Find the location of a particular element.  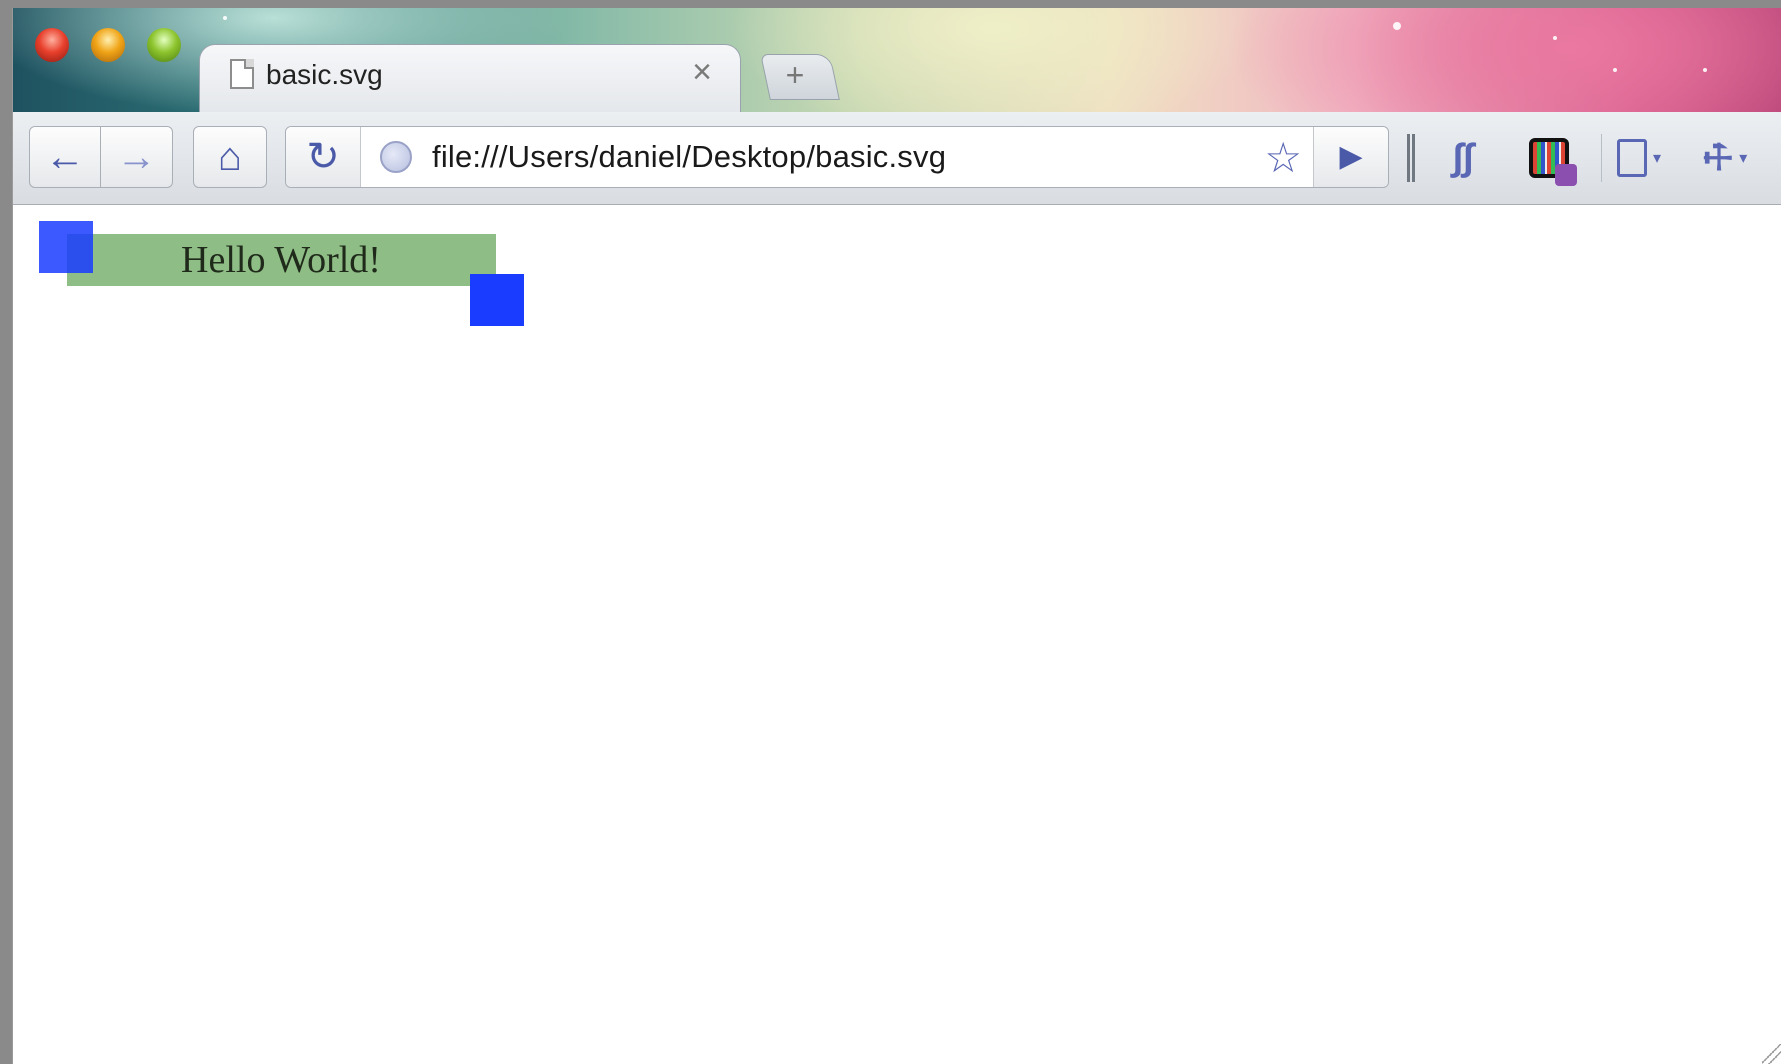

extension-button: ∫∫ is located at coordinates (1463, 158).